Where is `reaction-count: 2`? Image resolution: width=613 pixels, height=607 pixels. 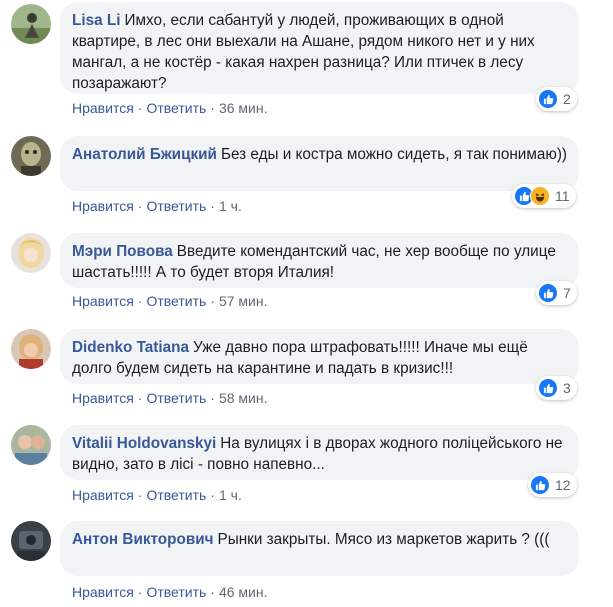 reaction-count: 2 is located at coordinates (567, 99).